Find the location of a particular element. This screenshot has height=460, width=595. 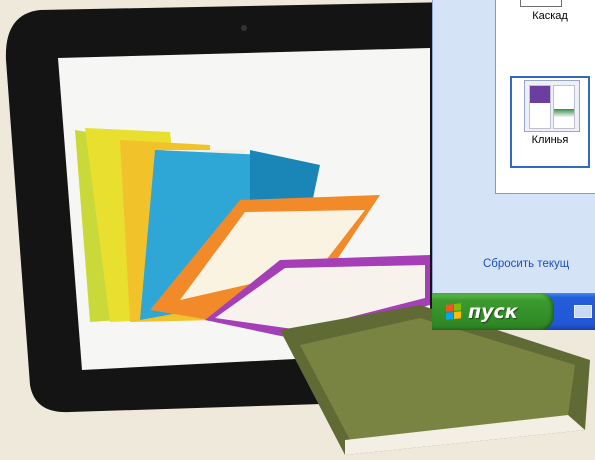

windows-flag-icon is located at coordinates (454, 311).